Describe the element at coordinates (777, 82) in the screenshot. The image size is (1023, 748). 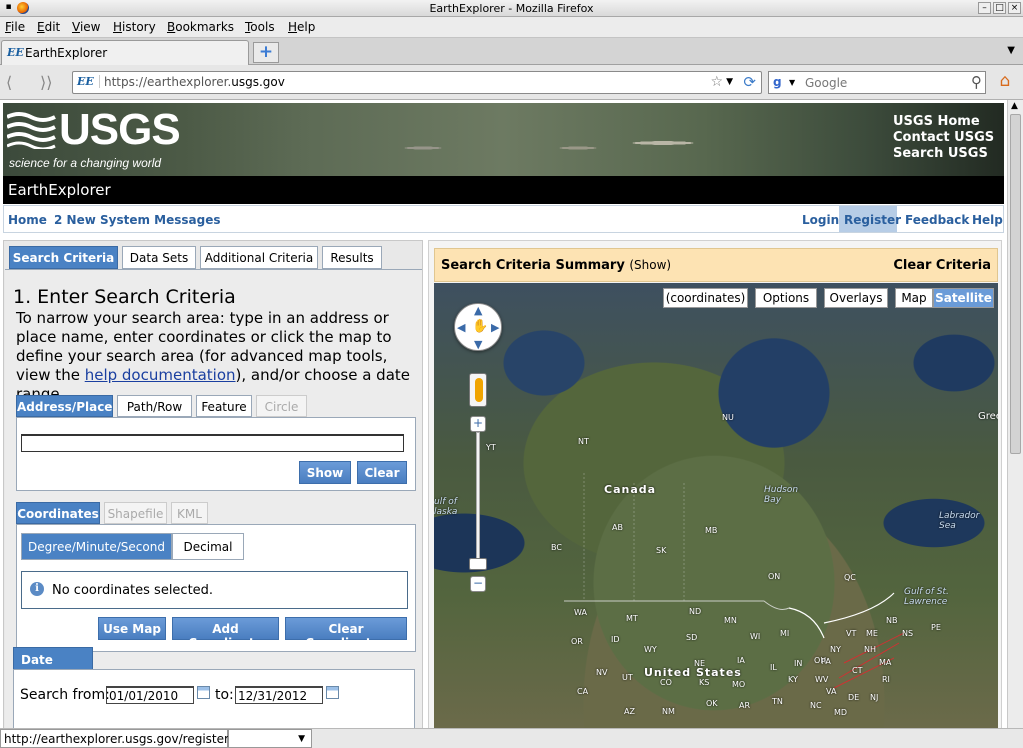
I see `google-icon: g` at that location.